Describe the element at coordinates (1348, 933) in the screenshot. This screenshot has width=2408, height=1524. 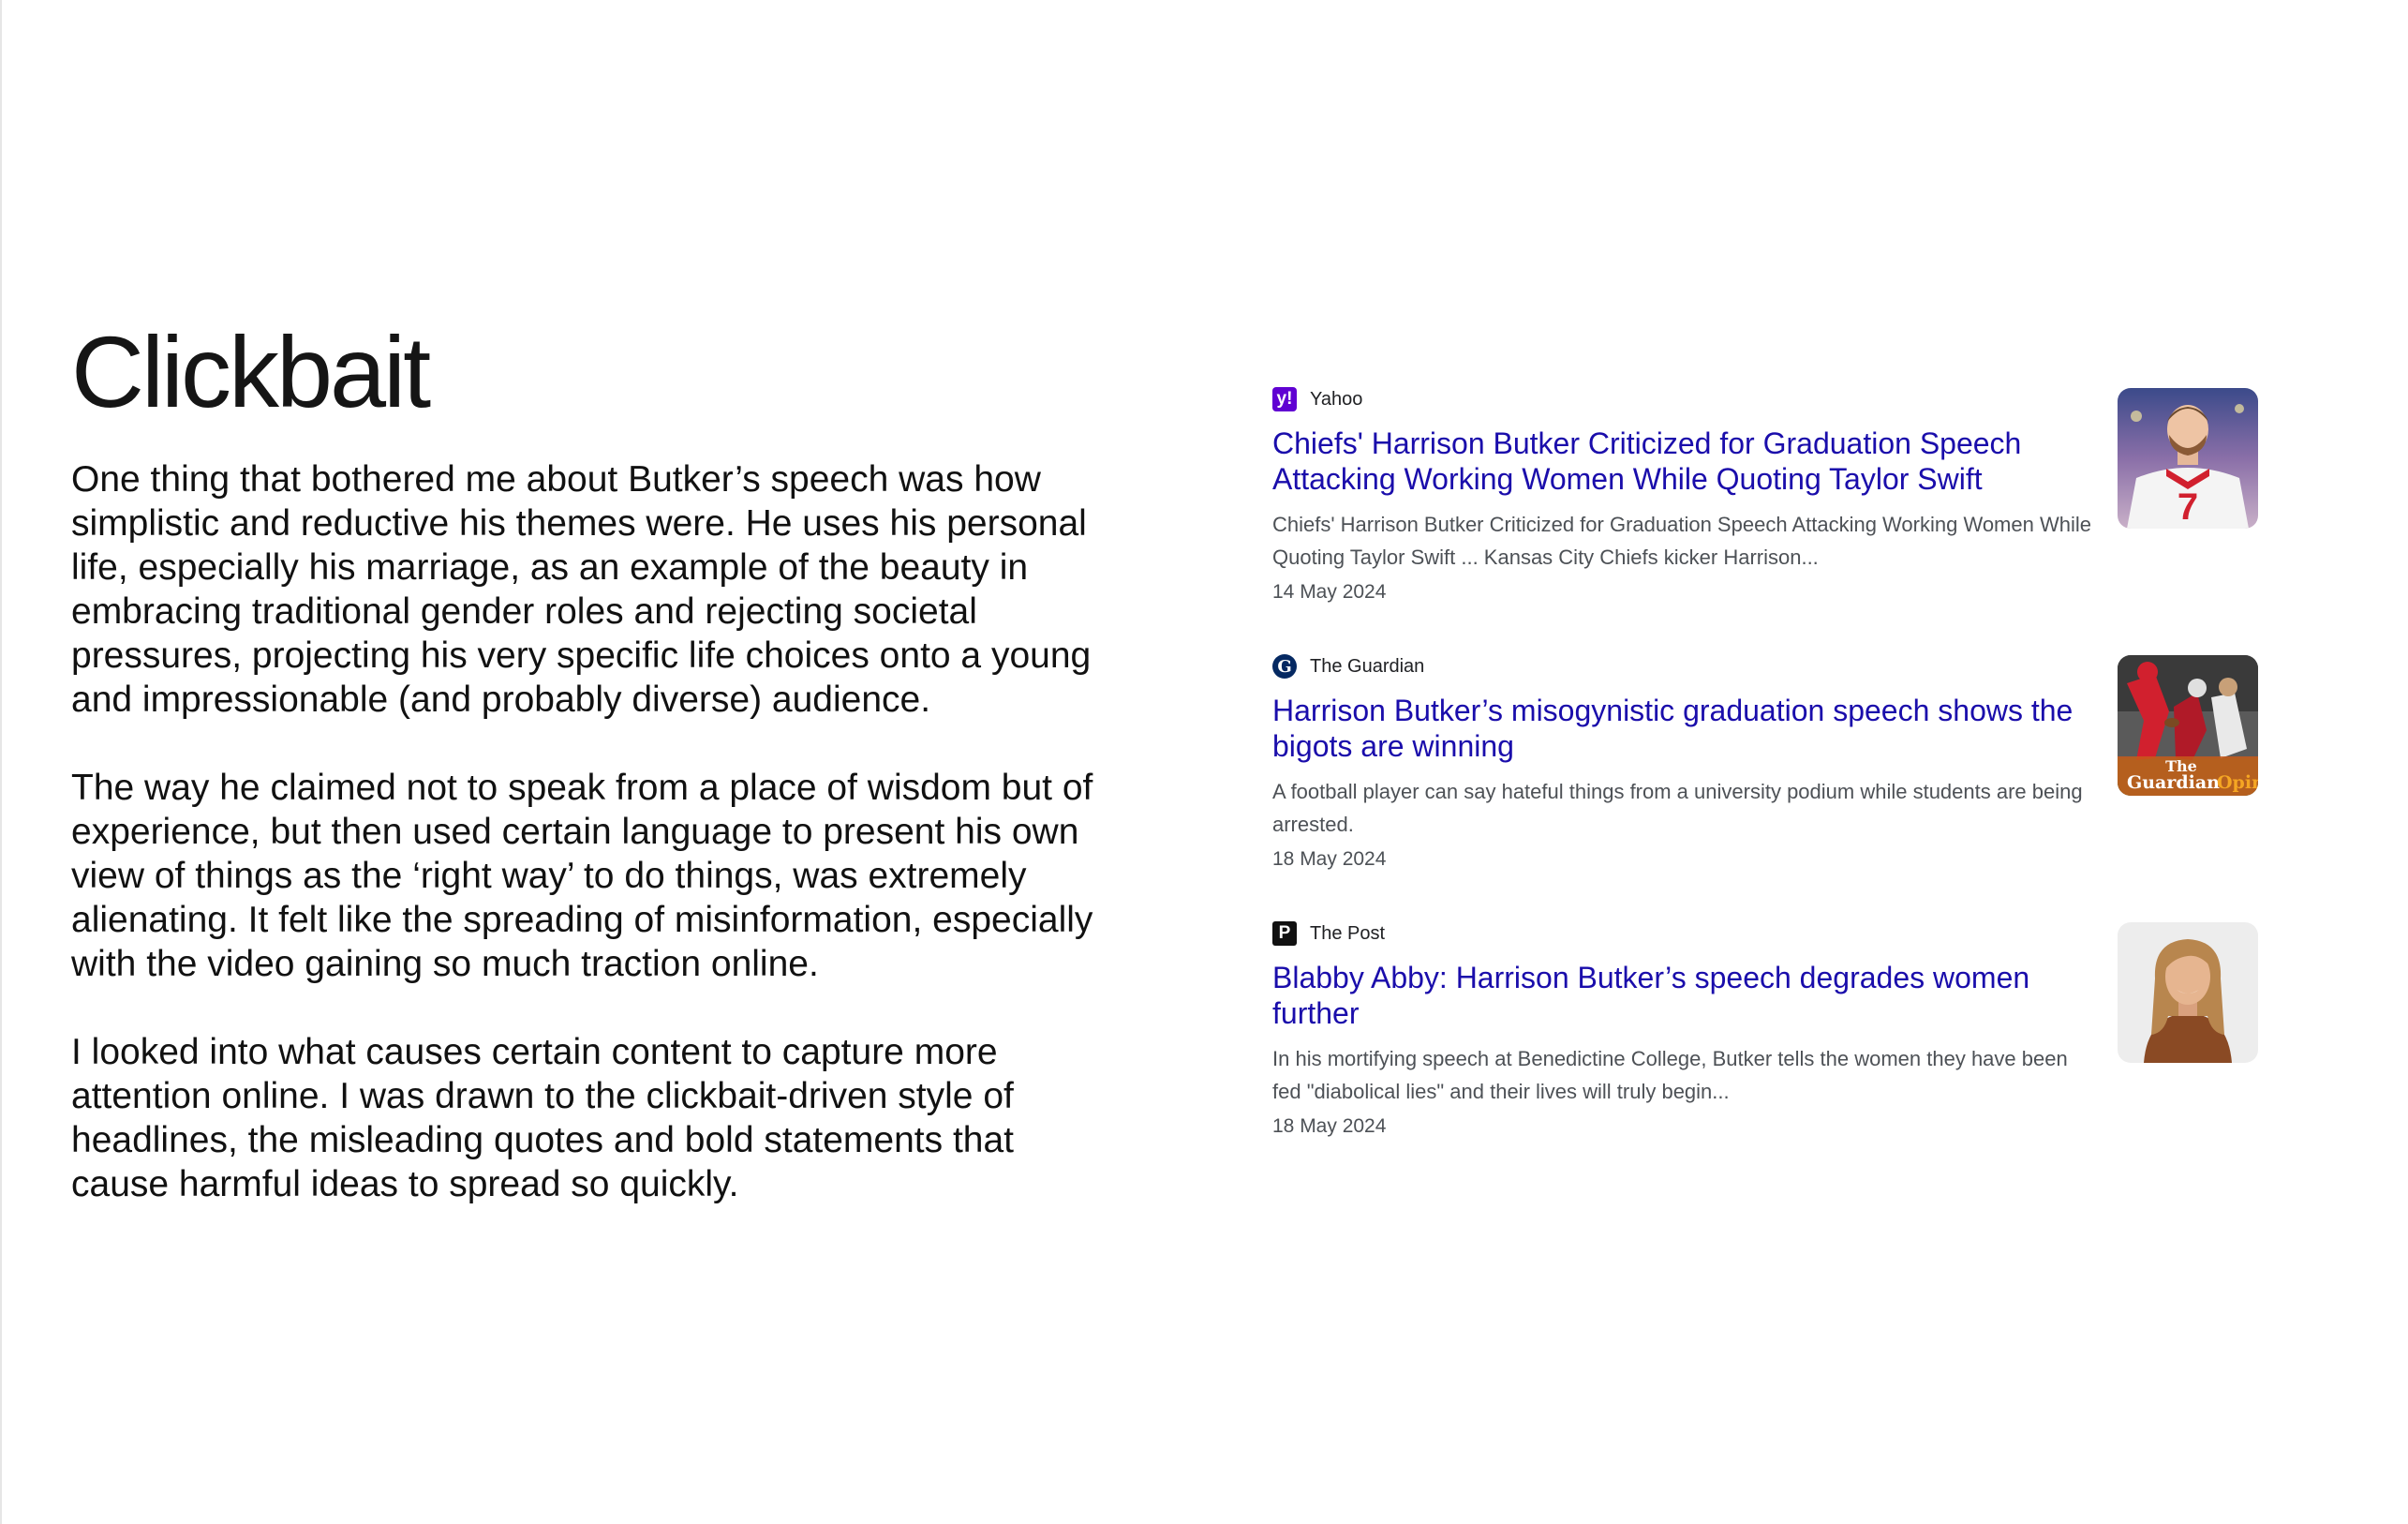
I see `source-name: The Post` at that location.